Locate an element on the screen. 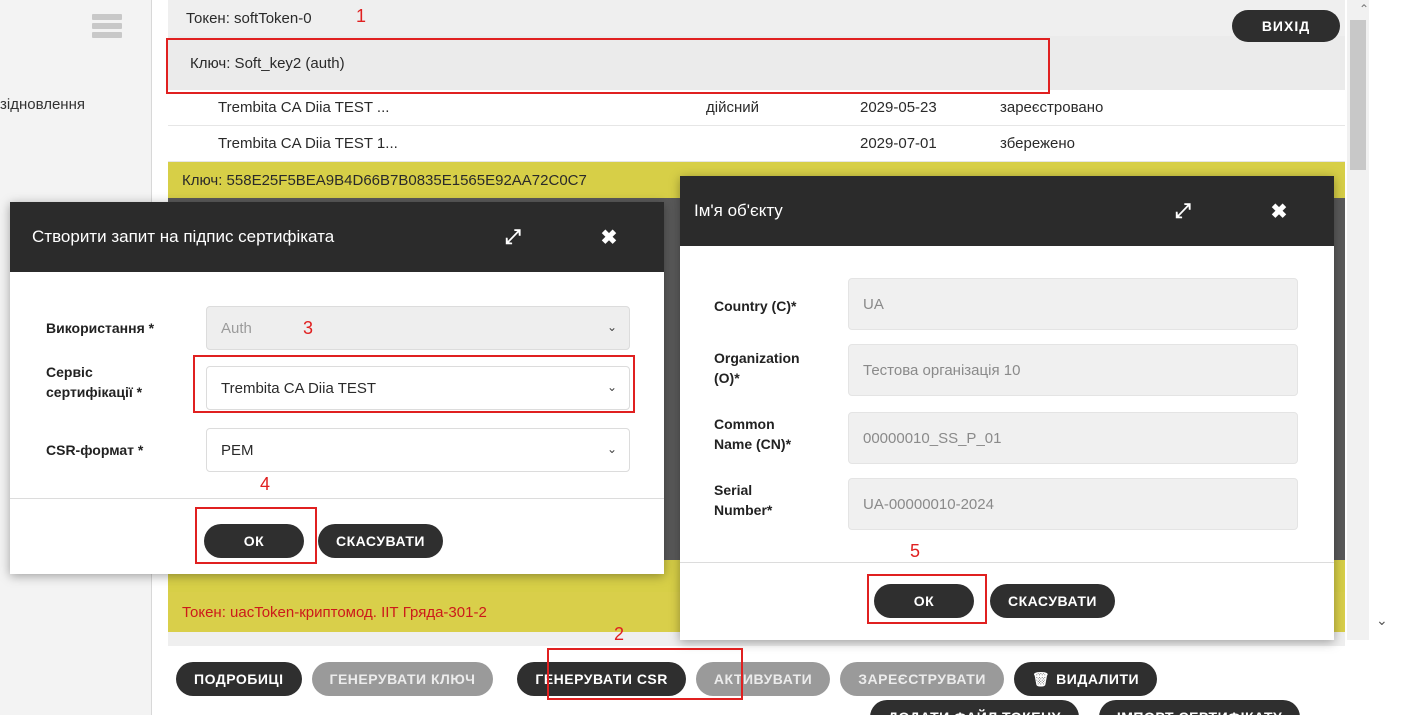 The image size is (1415, 715). org-label-line: Organization is located at coordinates (757, 358).